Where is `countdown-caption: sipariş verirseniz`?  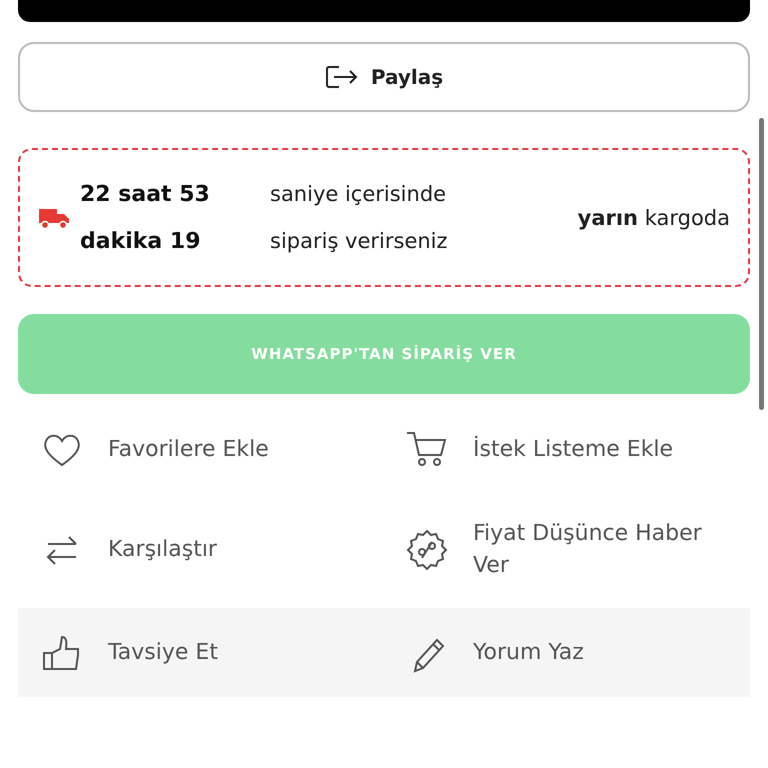
countdown-caption: sipariş verirseniz is located at coordinates (359, 241).